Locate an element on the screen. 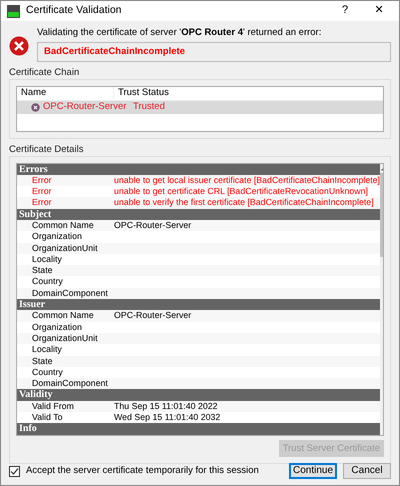 Image resolution: width=400 pixels, height=486 pixels. section-header: Validity is located at coordinates (198, 395).